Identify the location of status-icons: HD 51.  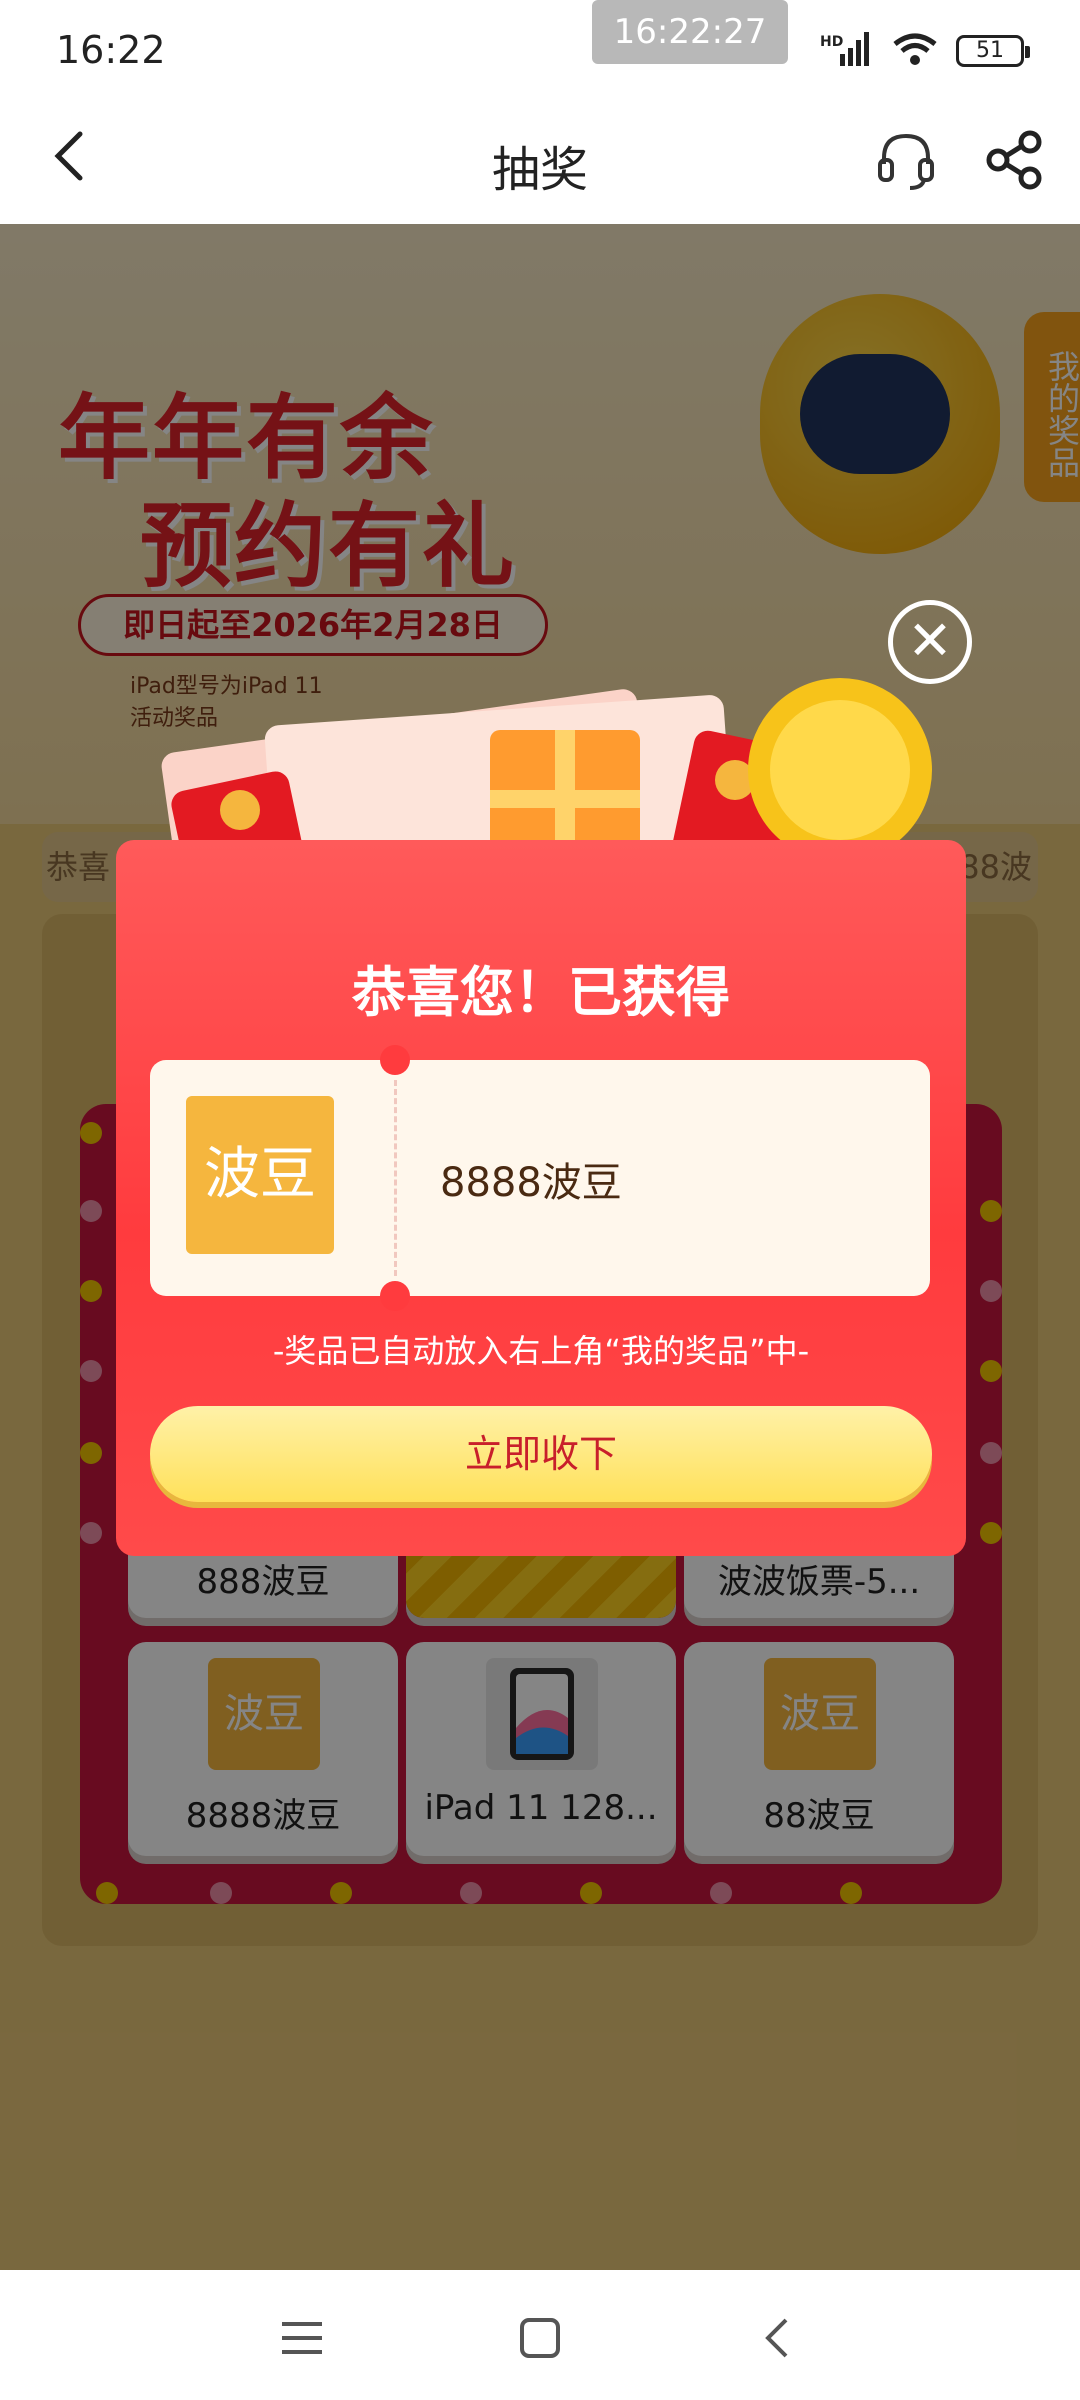
(925, 51).